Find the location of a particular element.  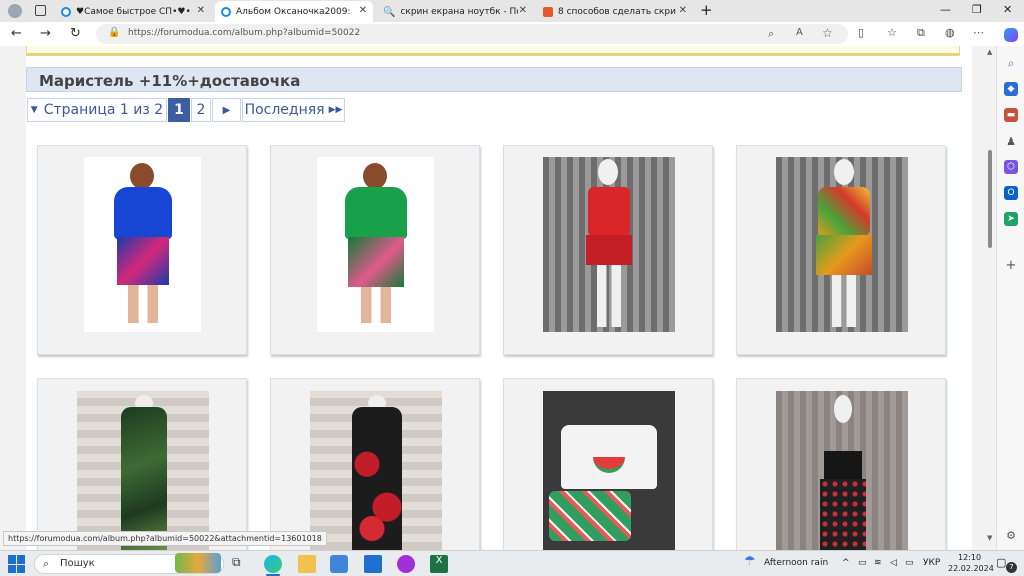

vertical-scrollbar: ▲ ▼ is located at coordinates (990, 298).